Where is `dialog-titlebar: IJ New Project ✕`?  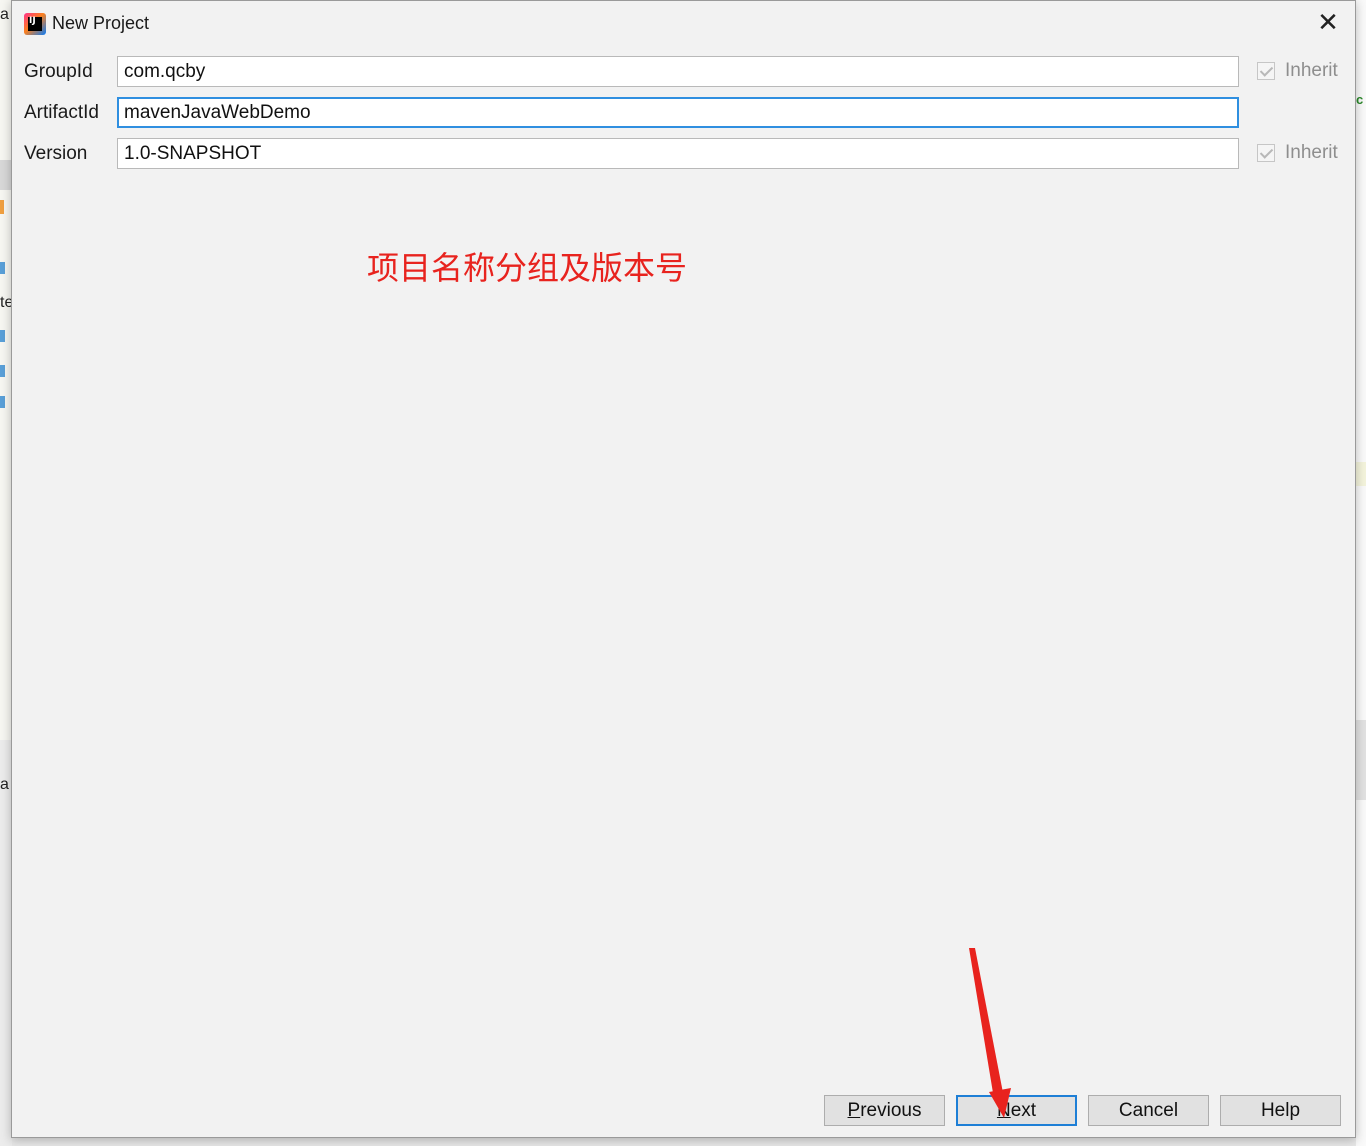 dialog-titlebar: IJ New Project ✕ is located at coordinates (683, 23).